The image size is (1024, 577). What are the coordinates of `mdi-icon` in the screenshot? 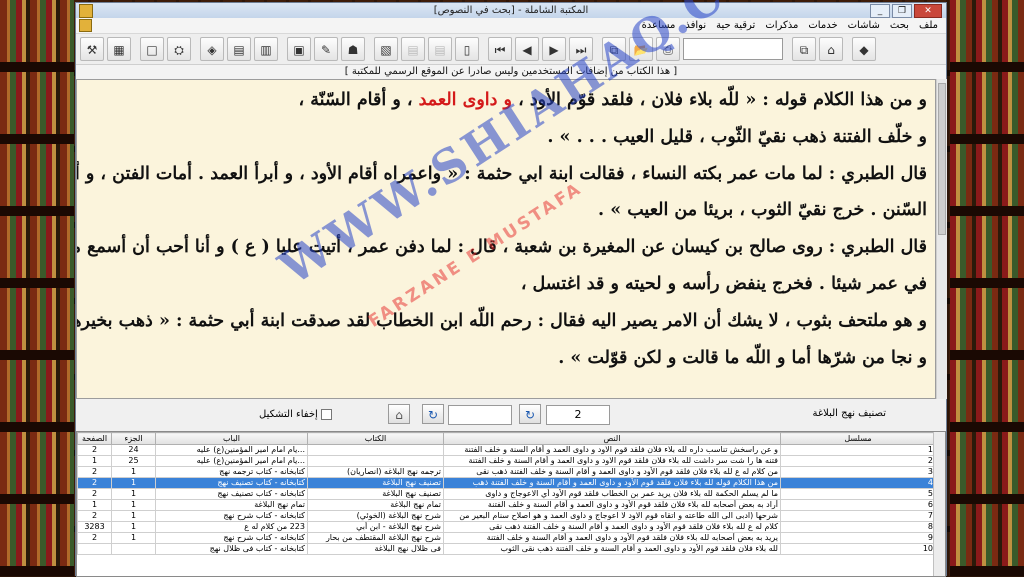 It's located at (85, 25).